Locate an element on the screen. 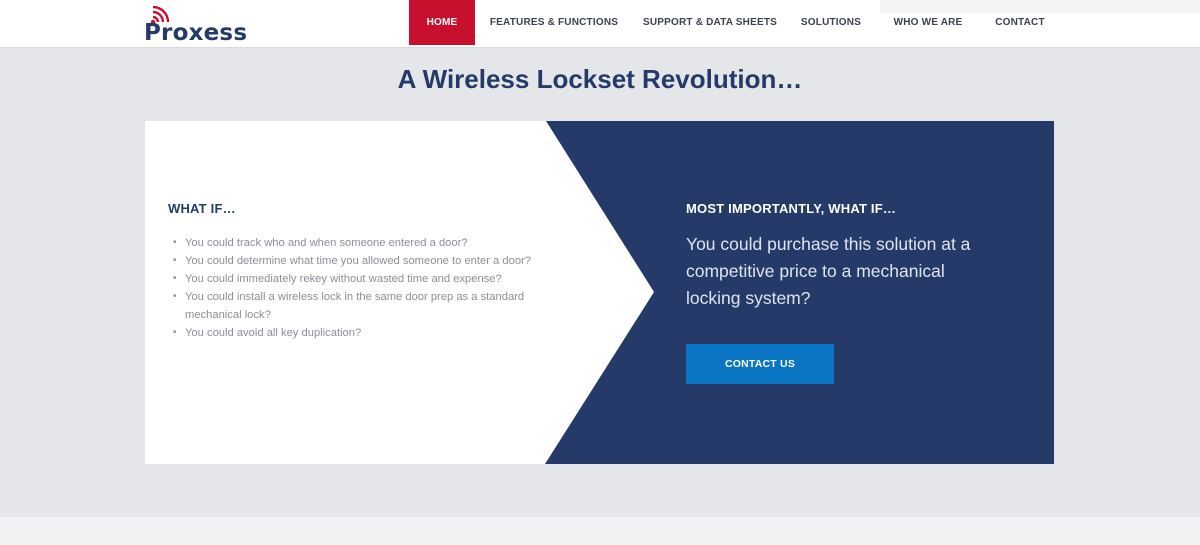 This screenshot has height=545, width=1200. contact-us-button: CONTACT US is located at coordinates (760, 364).